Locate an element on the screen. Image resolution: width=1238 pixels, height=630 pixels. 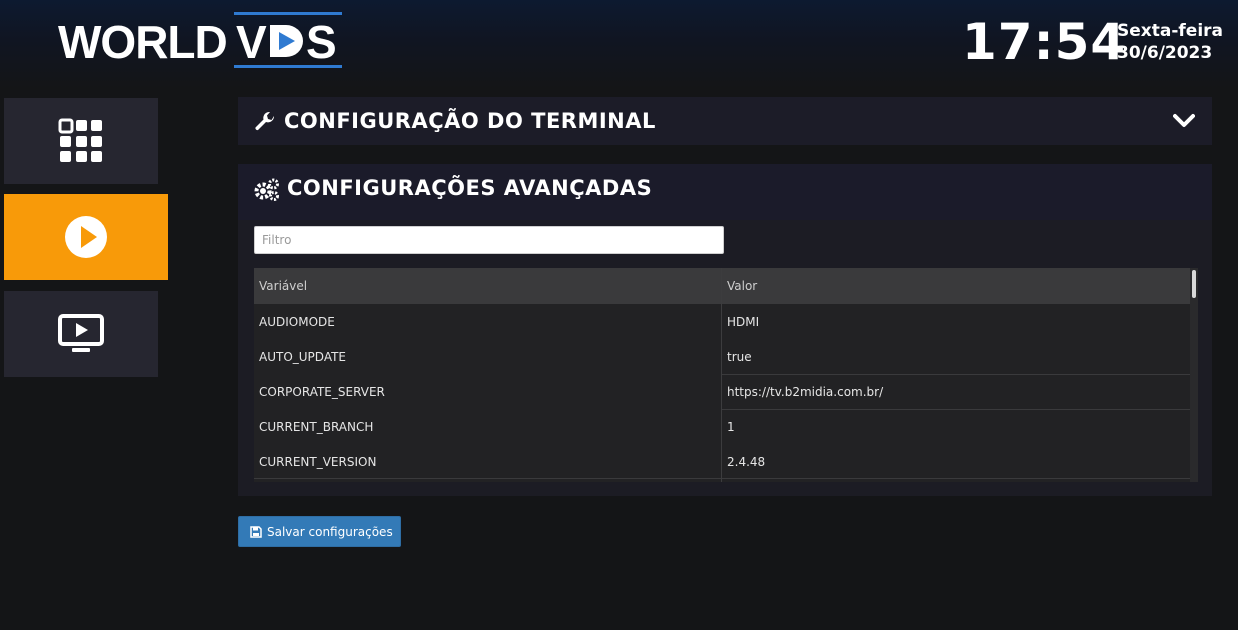
header-variavel: Variável is located at coordinates (283, 286).